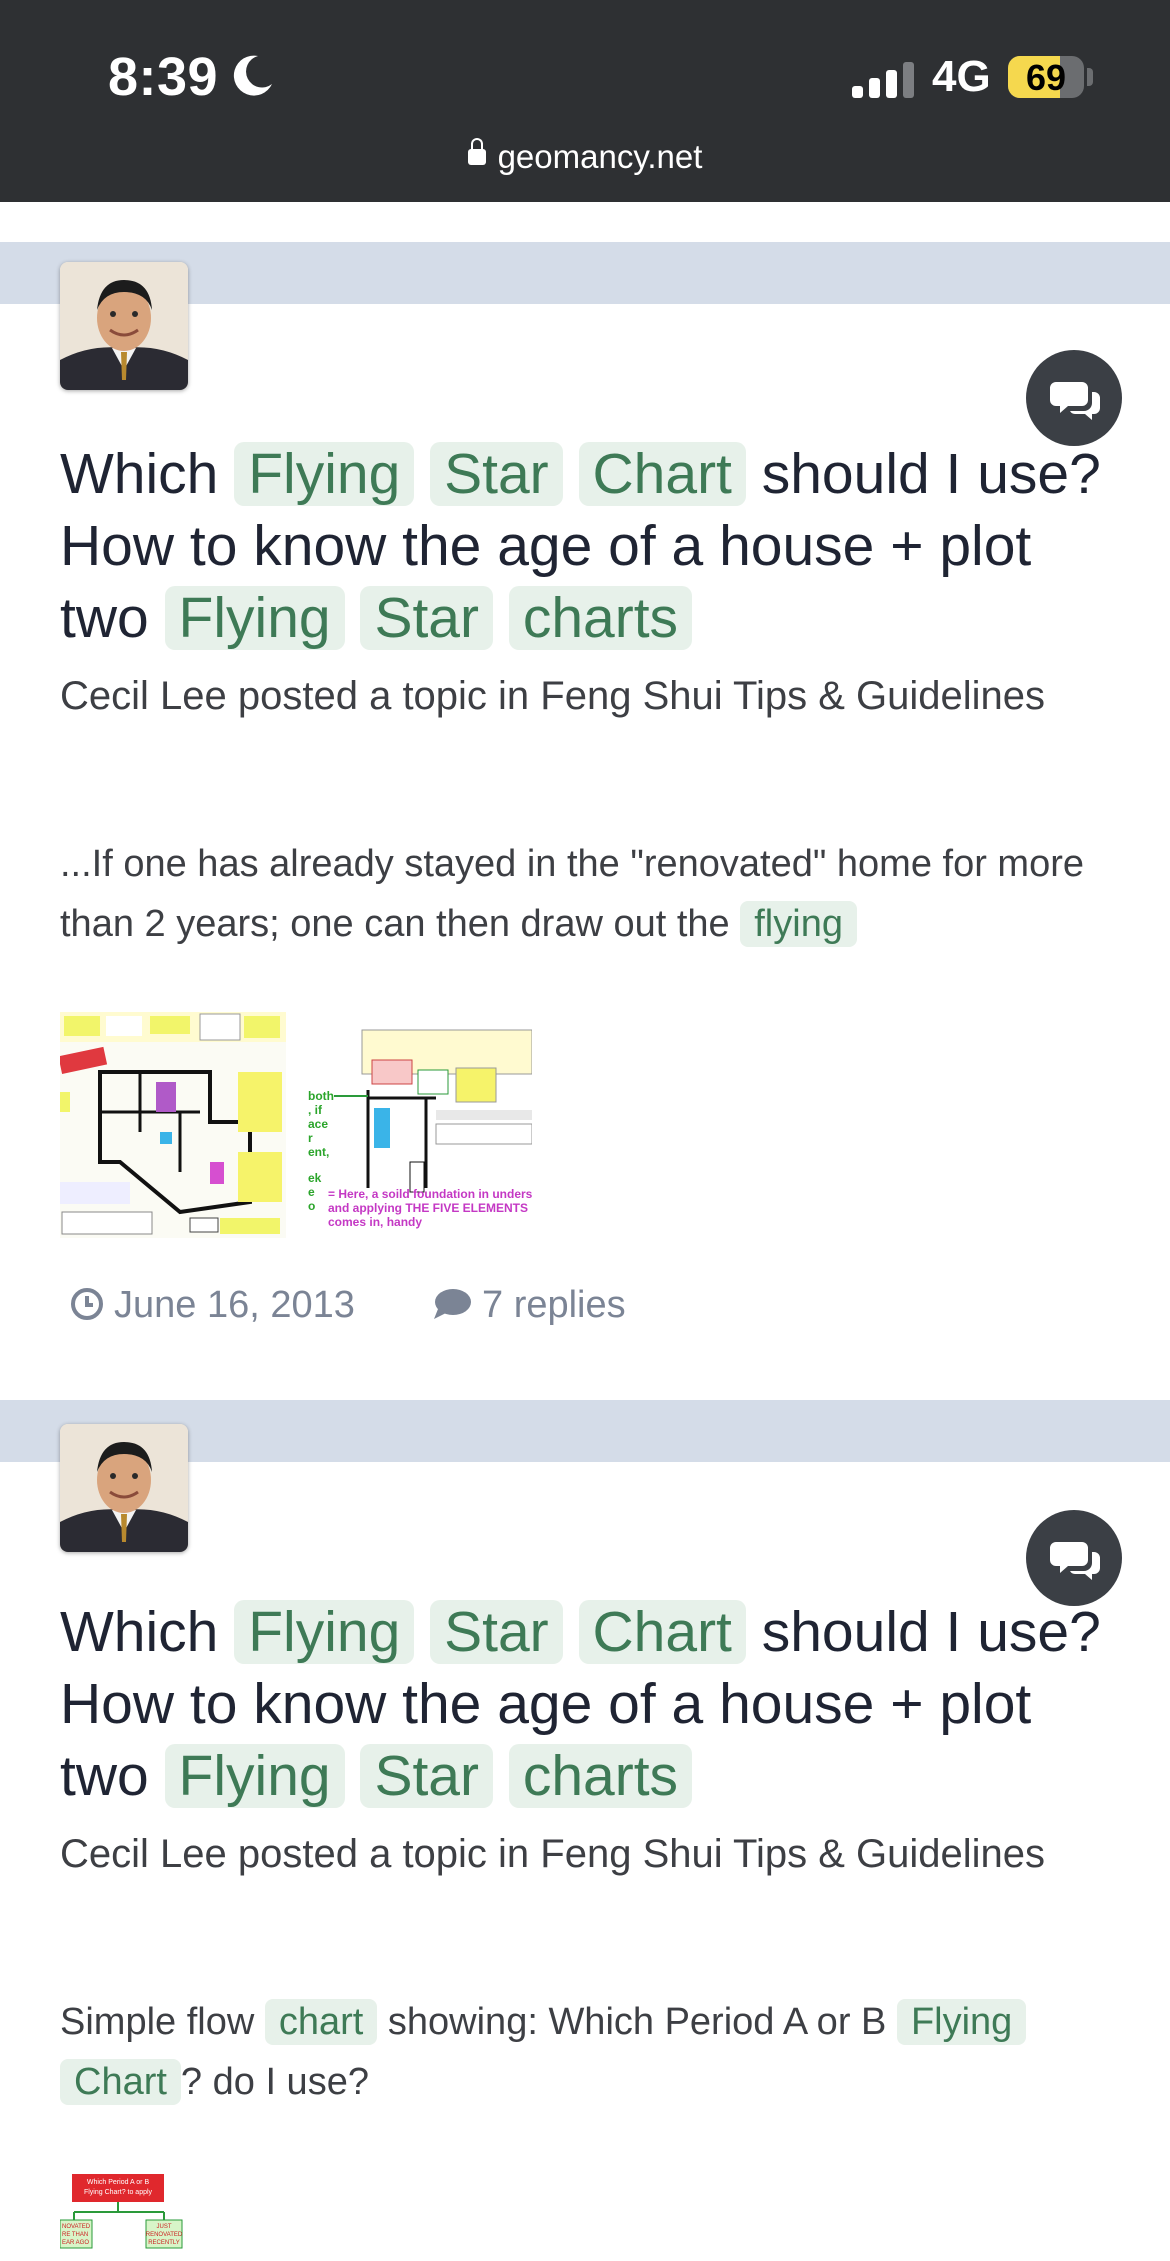  Describe the element at coordinates (234, 1305) in the screenshot. I see `date-text: June 16, 2013` at that location.